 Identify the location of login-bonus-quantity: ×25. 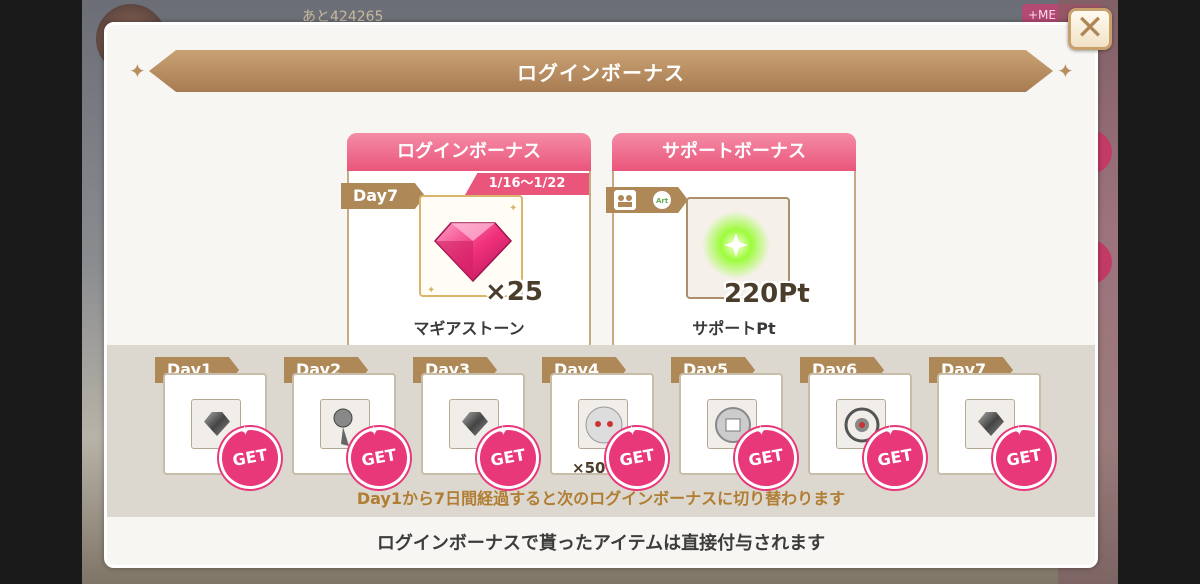
(514, 292).